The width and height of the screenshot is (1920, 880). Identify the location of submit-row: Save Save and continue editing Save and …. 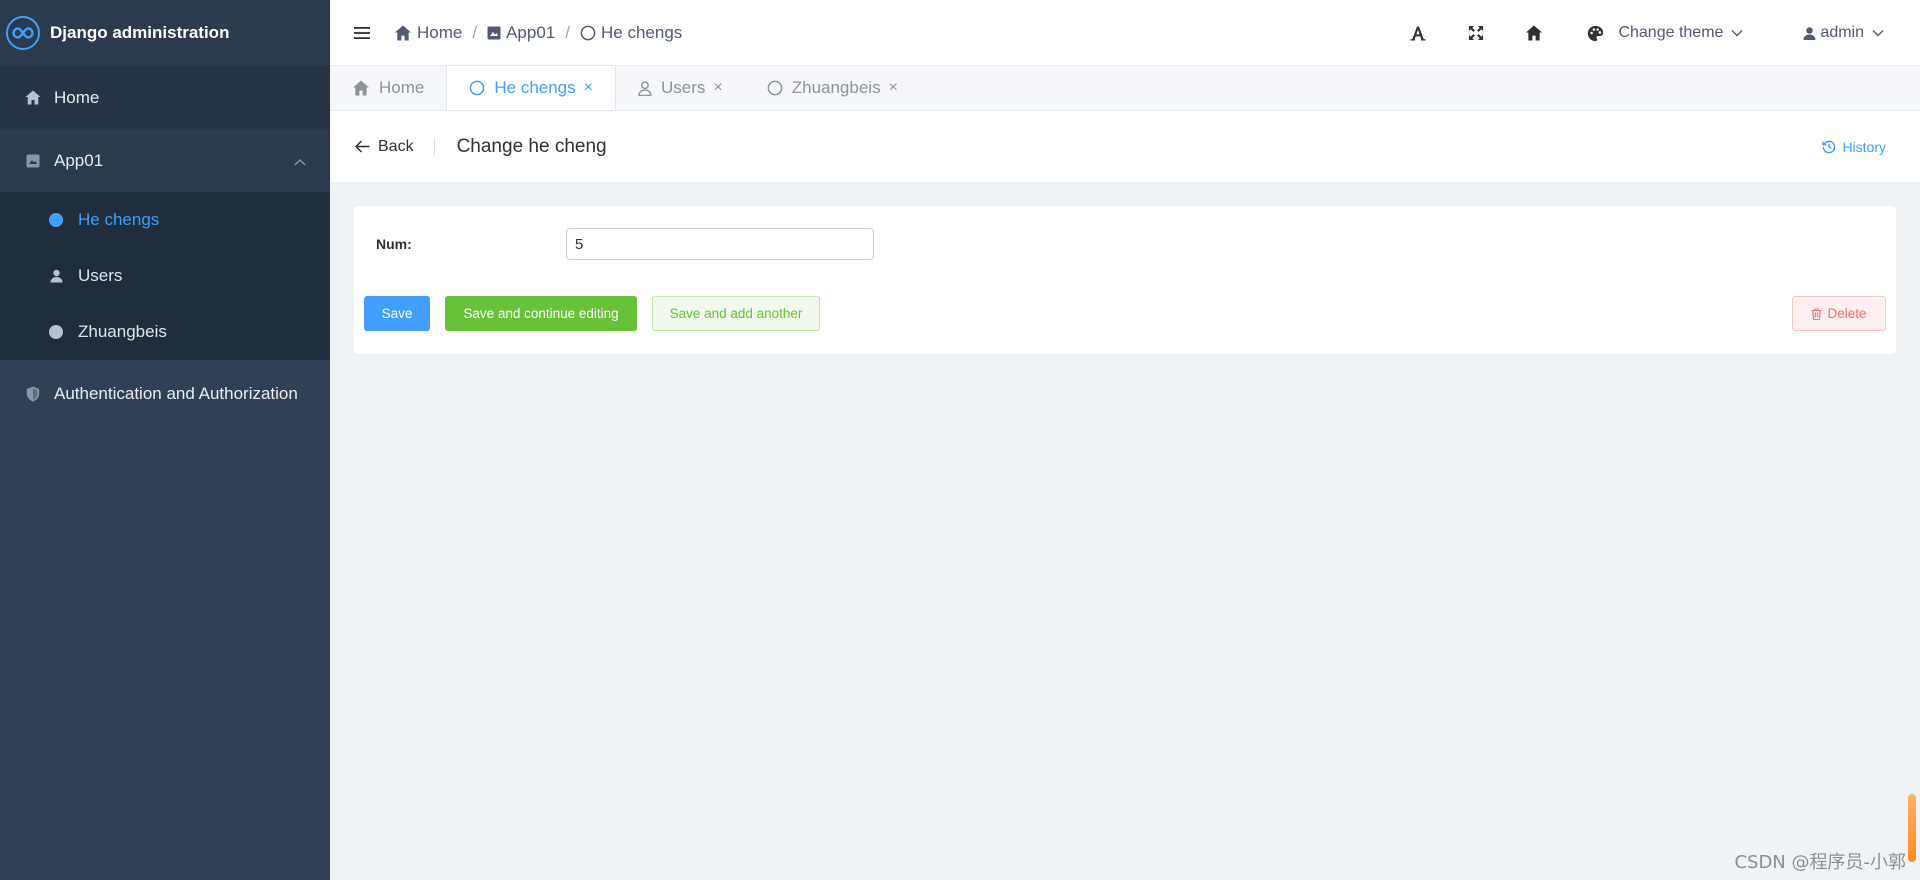
(1125, 313).